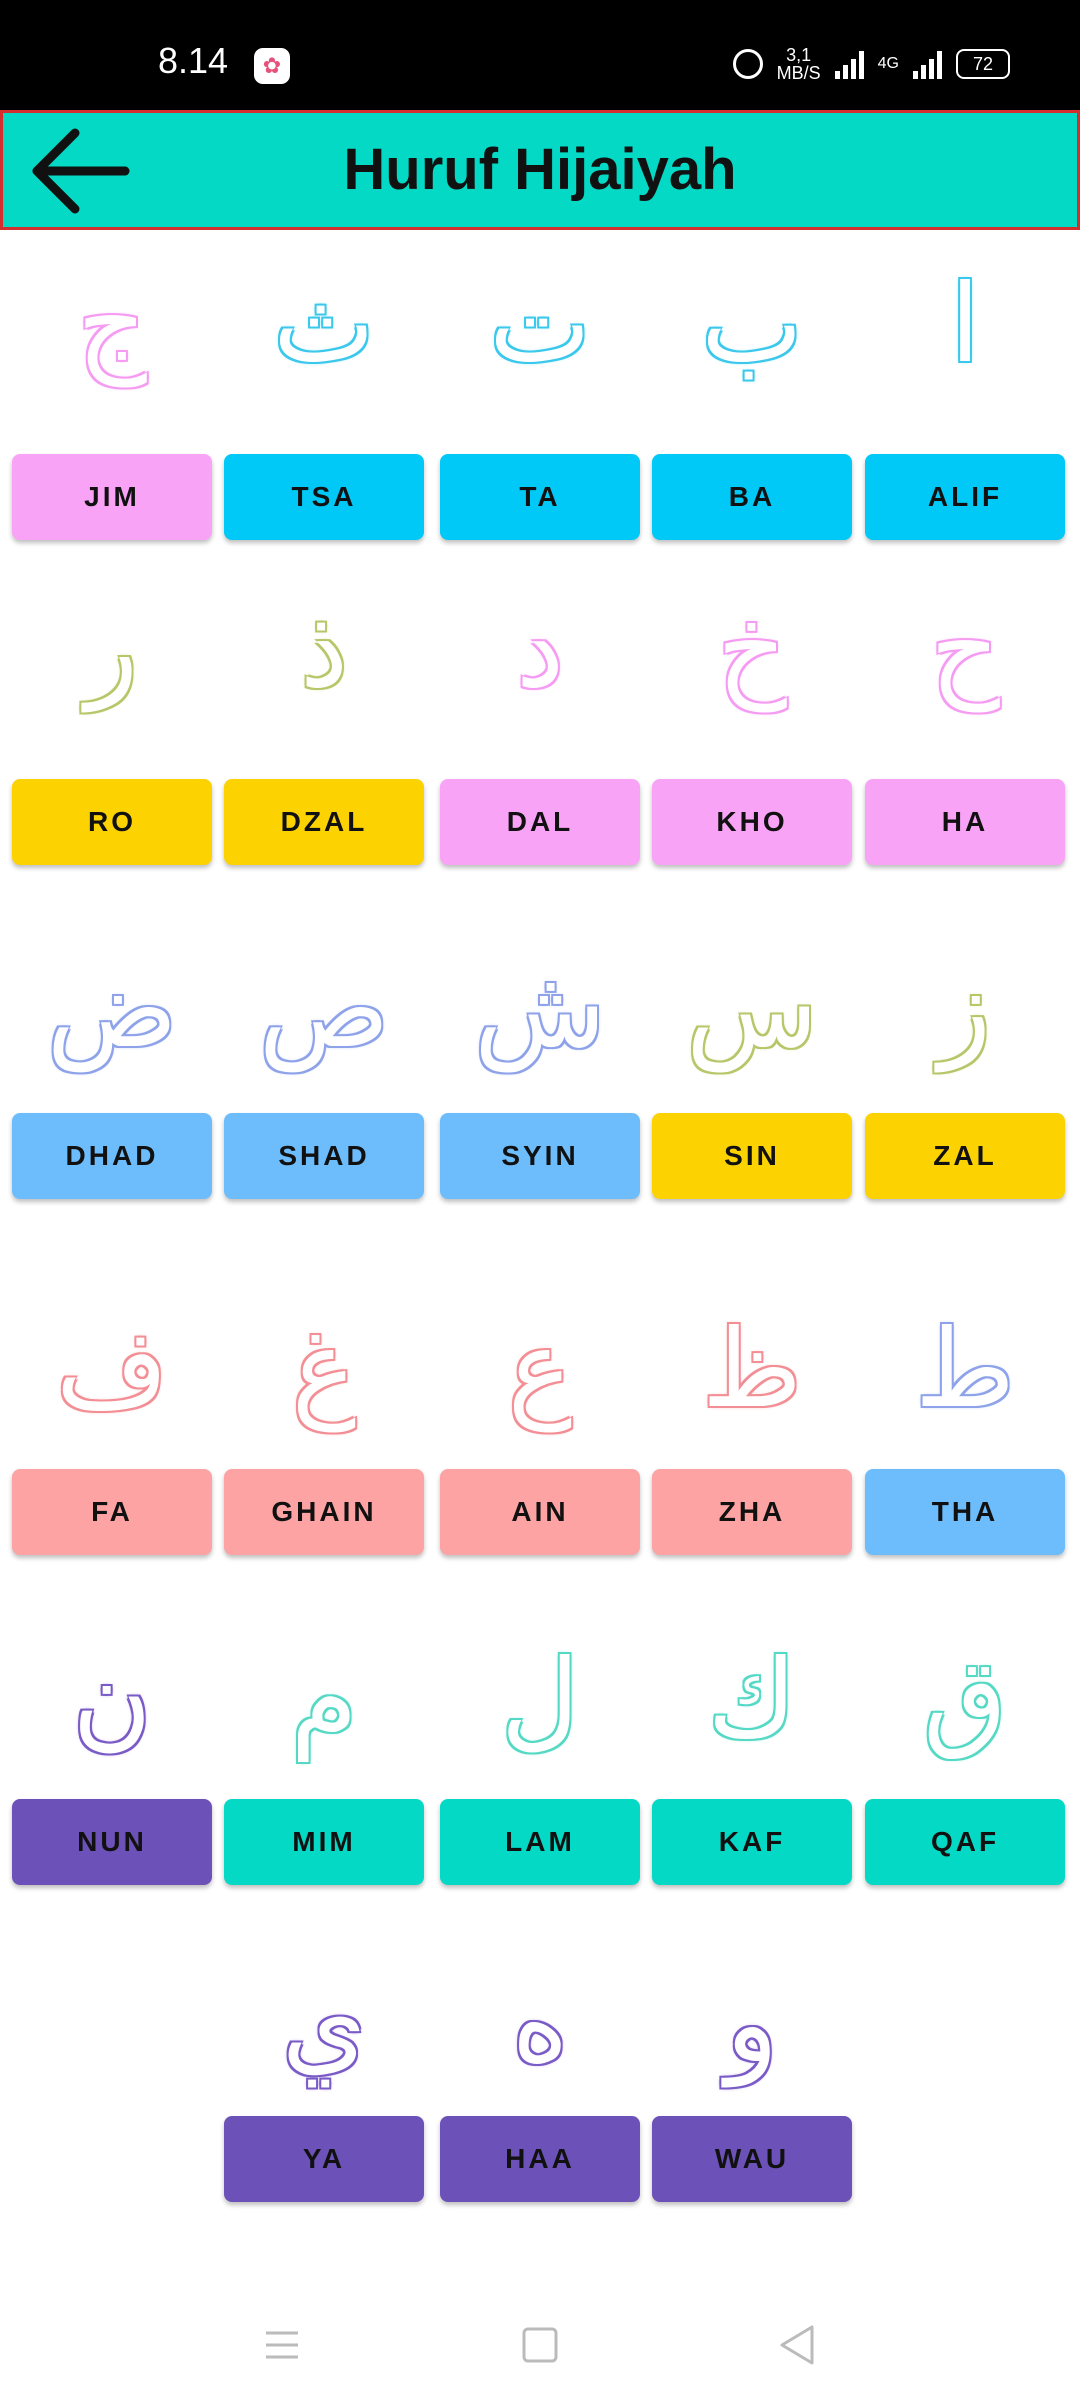 The height and width of the screenshot is (2400, 1080). I want to click on network-type: 4G, so click(888, 63).